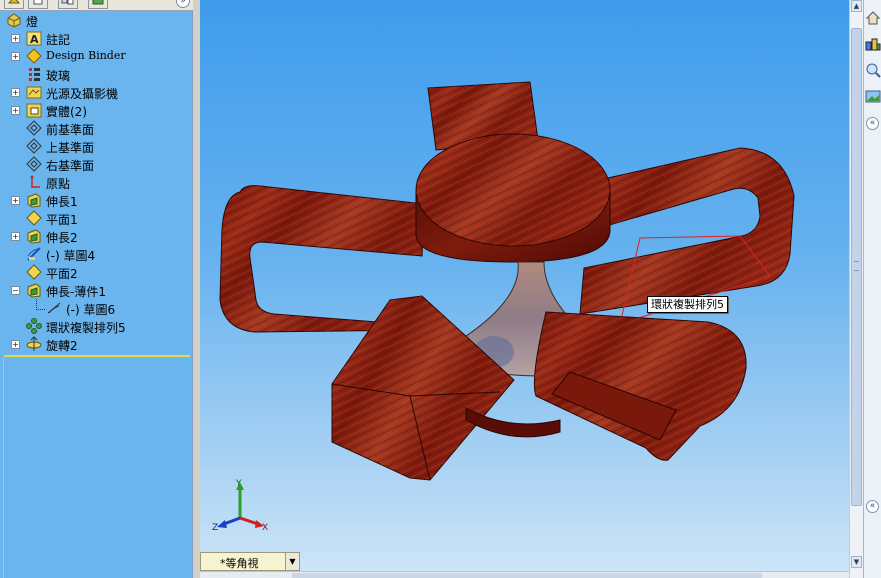 The width and height of the screenshot is (881, 578). Describe the element at coordinates (527, 575) in the screenshot. I see `horizontal-scrollbar-thumb` at that location.